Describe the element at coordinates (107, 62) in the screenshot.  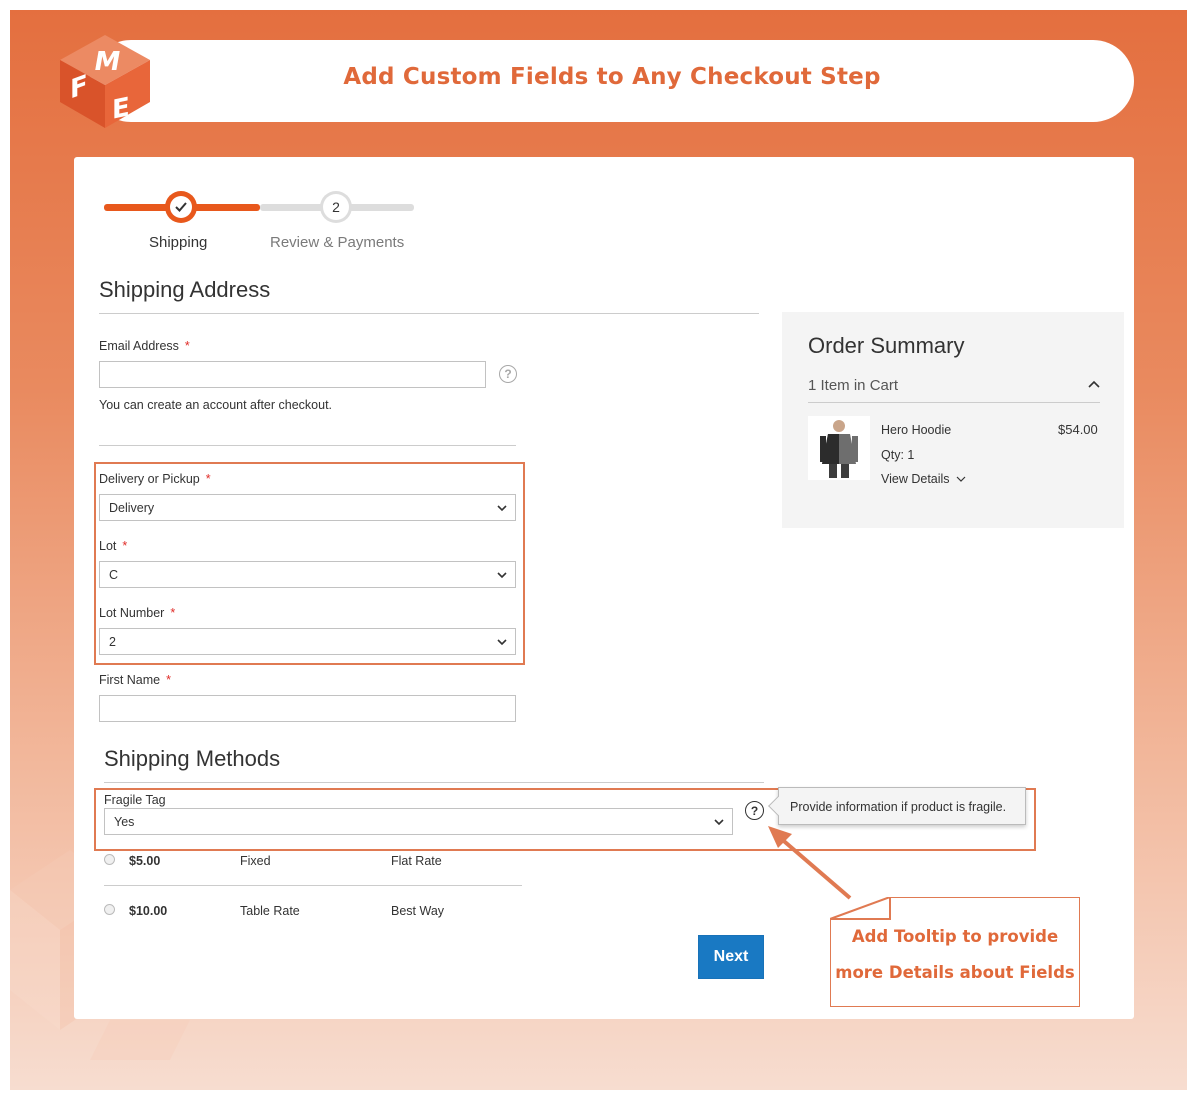
I see `svg-text: M` at that location.